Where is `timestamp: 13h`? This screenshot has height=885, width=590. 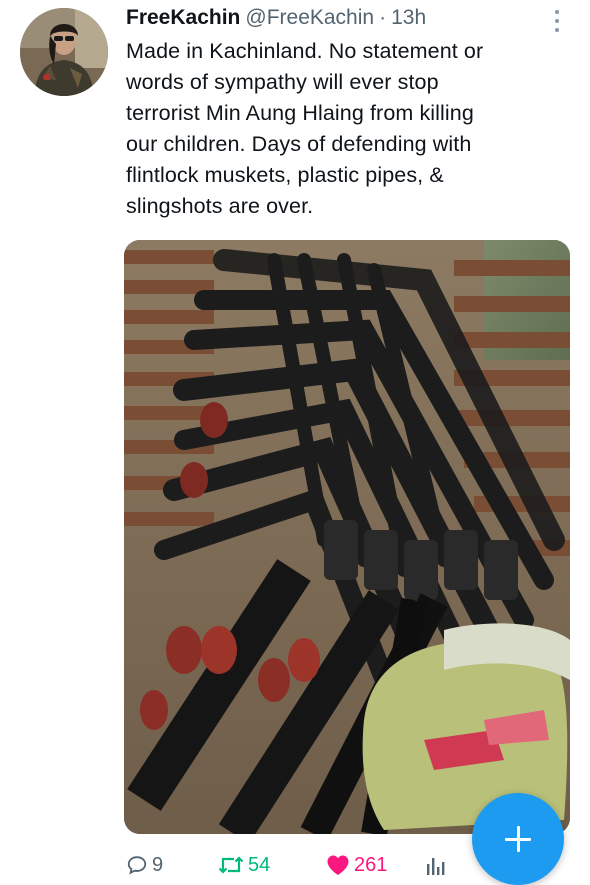 timestamp: 13h is located at coordinates (408, 18).